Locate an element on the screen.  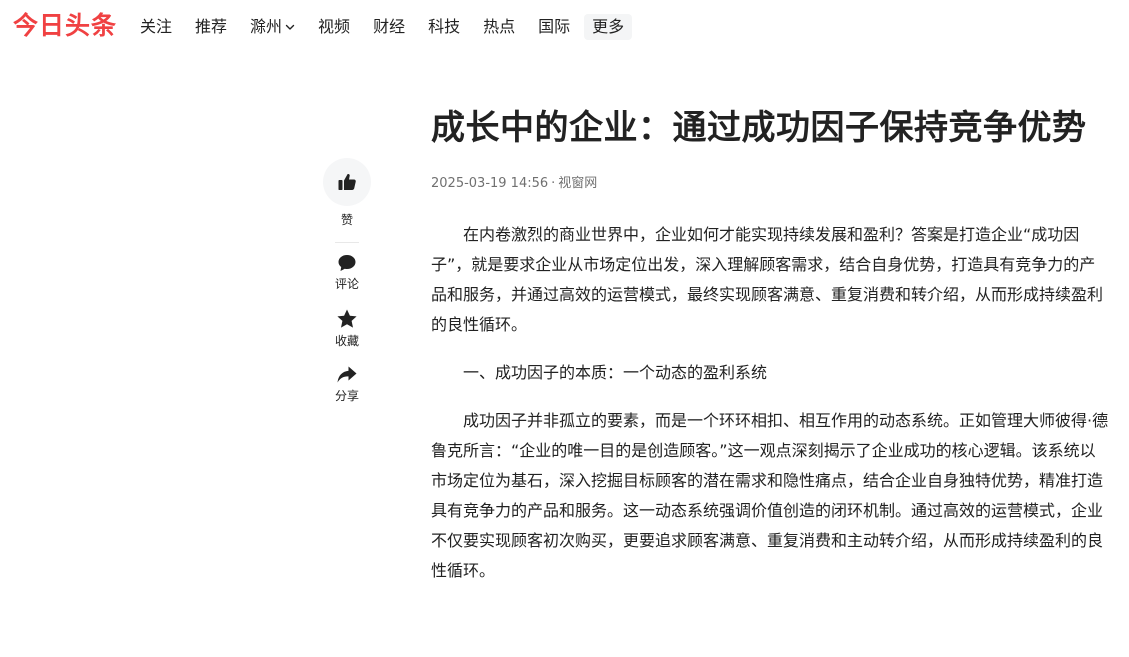
comment-icon is located at coordinates (347, 263).